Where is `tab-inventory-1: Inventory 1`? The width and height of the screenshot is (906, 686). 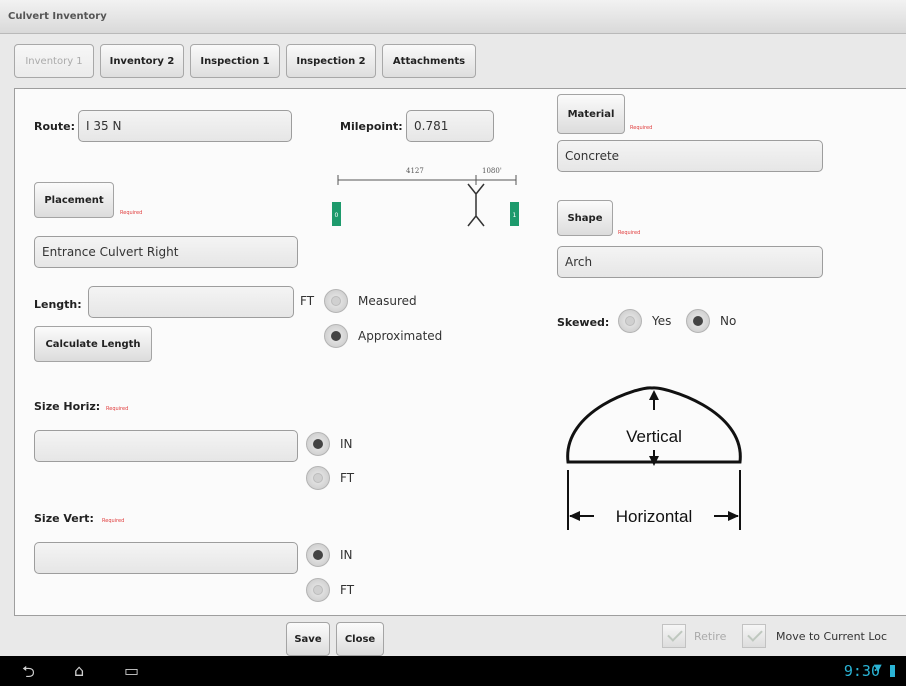 tab-inventory-1: Inventory 1 is located at coordinates (54, 61).